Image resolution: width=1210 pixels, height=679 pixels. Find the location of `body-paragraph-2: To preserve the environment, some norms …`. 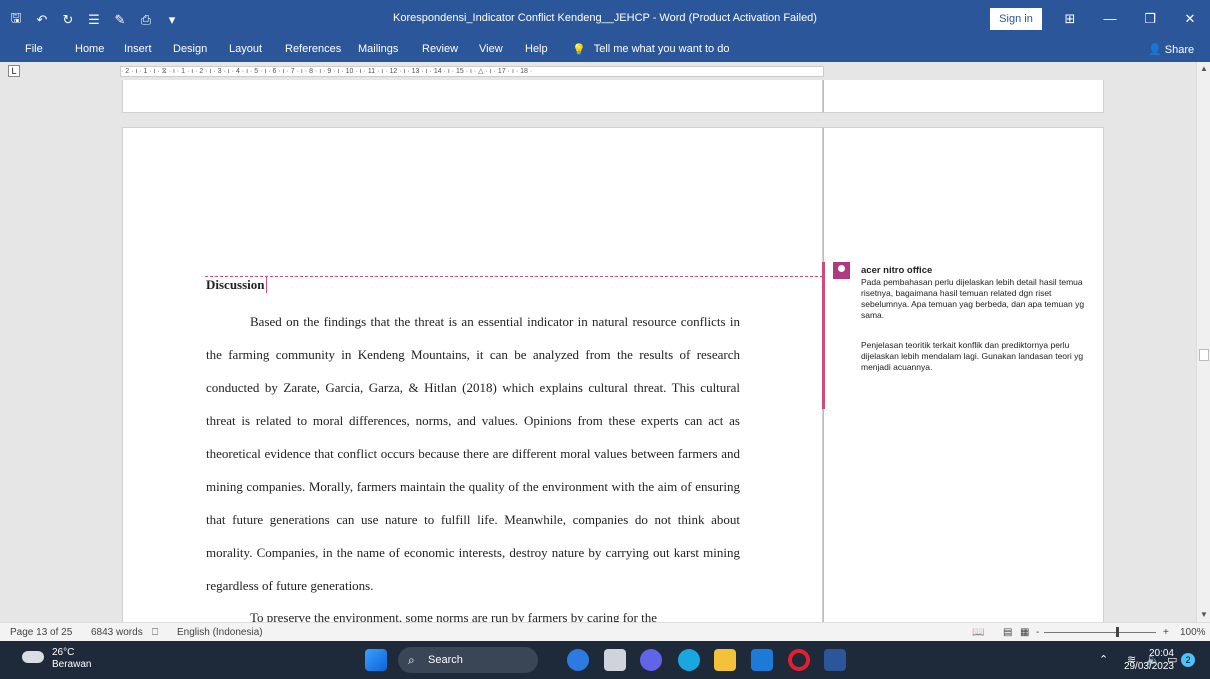

body-paragraph-2: To preserve the environment, some norms … is located at coordinates (473, 611).